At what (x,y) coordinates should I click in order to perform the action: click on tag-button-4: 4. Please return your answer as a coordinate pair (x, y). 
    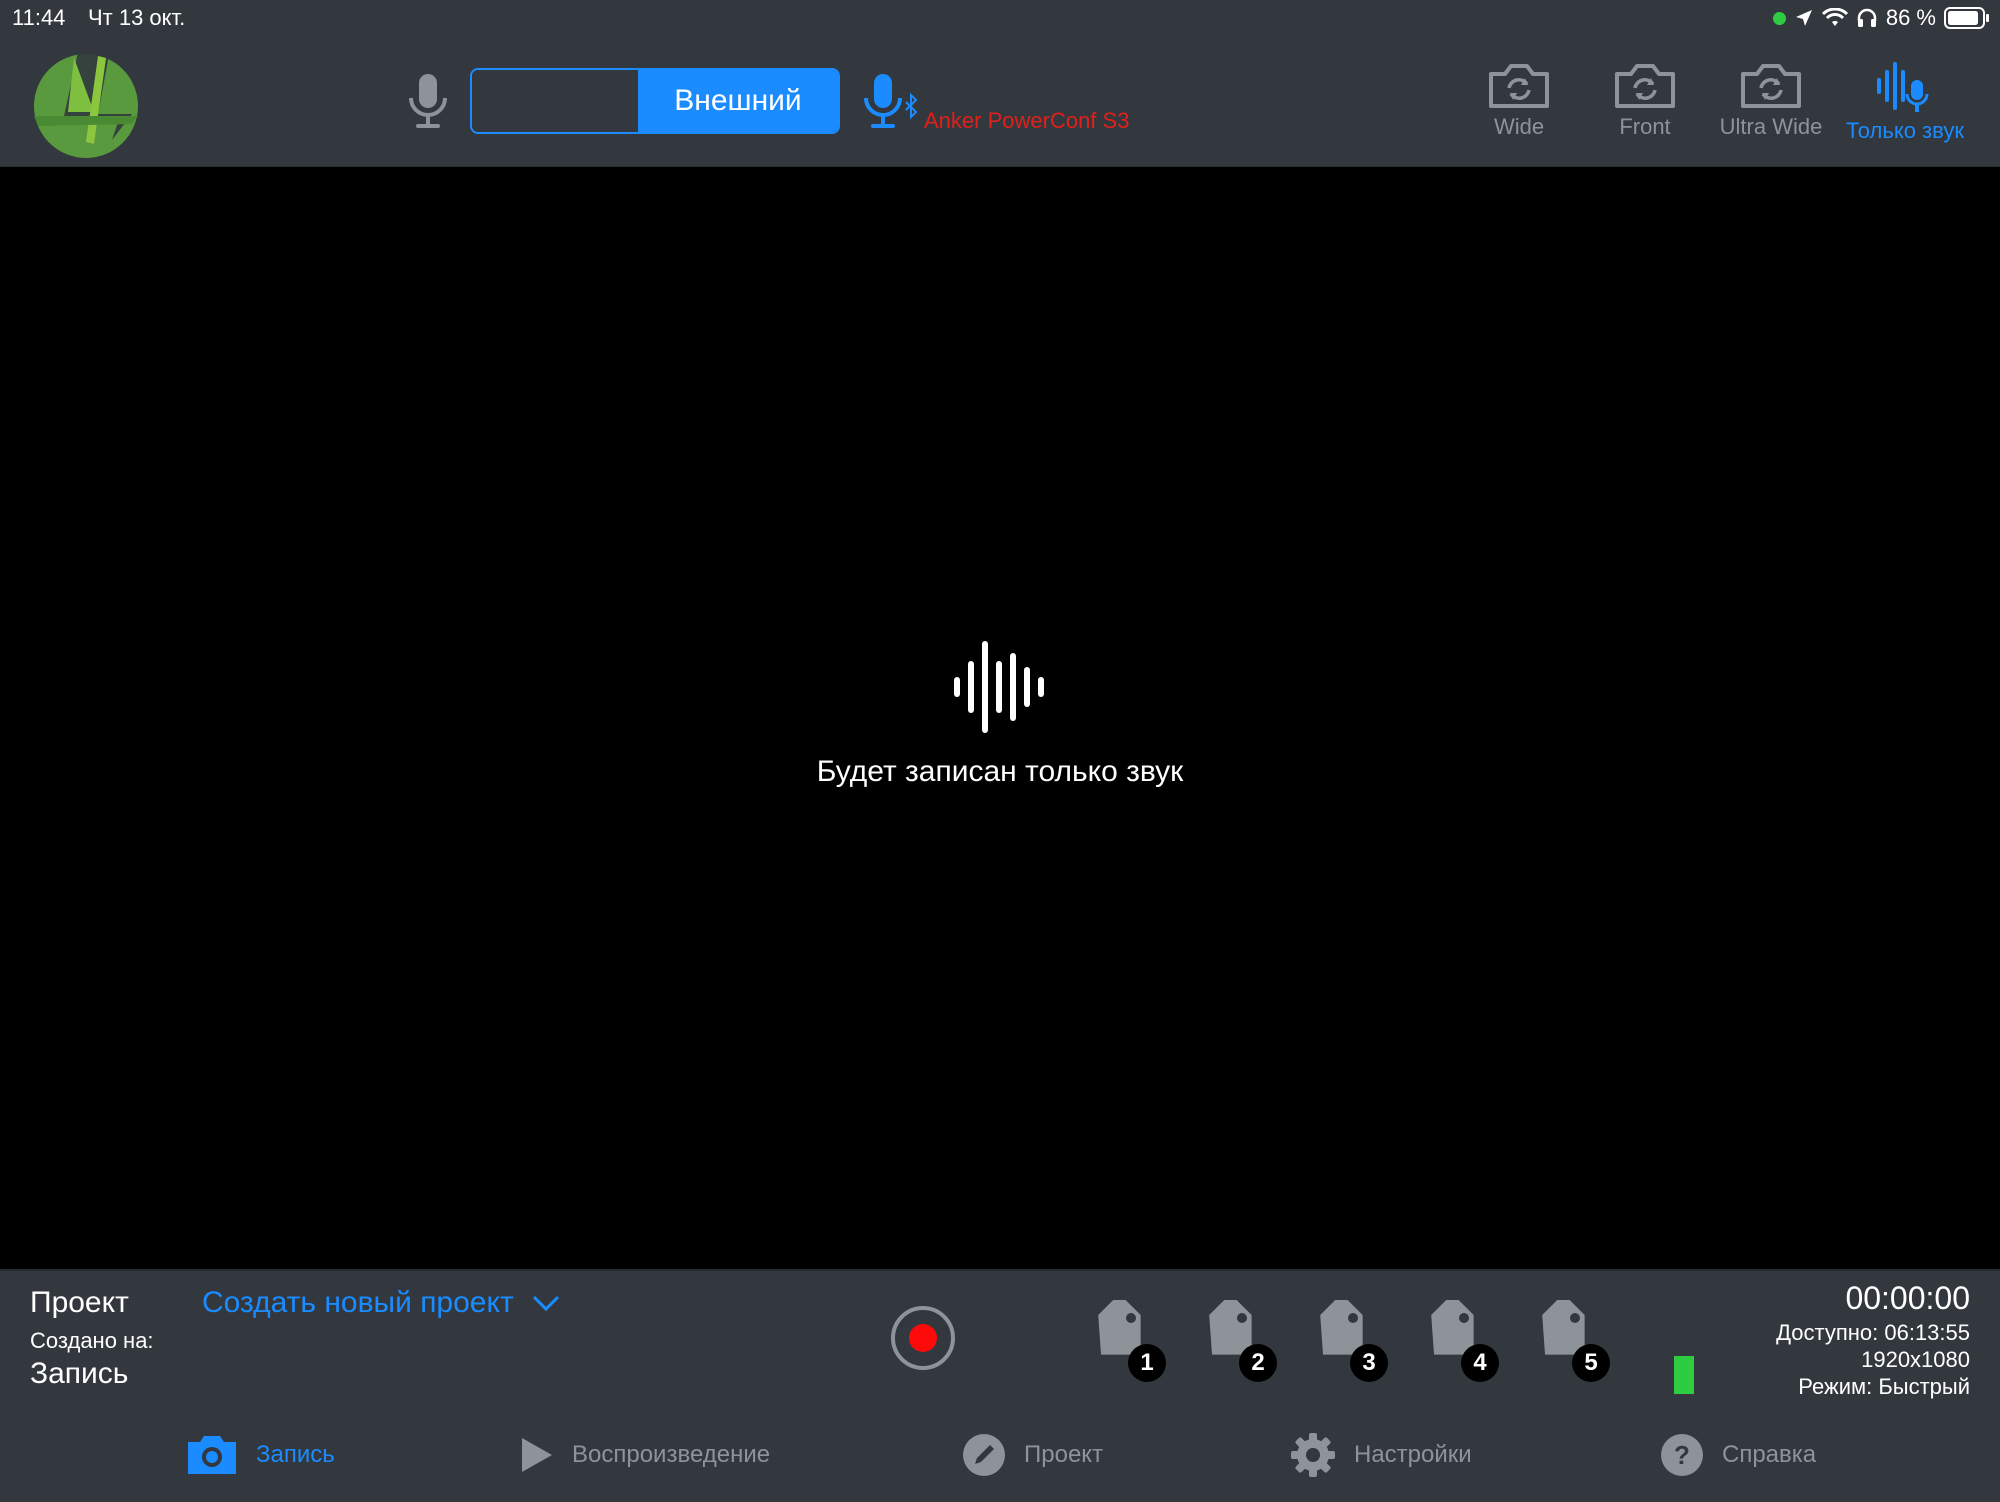
    Looking at the image, I should click on (1459, 1341).